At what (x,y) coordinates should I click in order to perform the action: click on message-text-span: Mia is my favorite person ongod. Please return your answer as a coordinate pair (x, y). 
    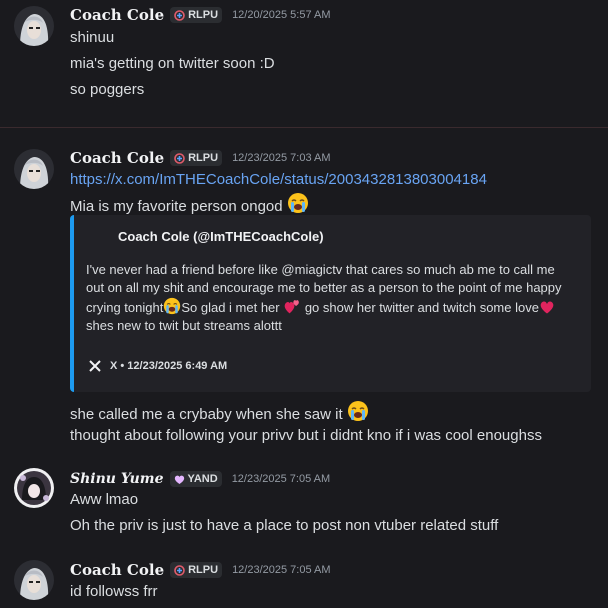
    Looking at the image, I should click on (176, 206).